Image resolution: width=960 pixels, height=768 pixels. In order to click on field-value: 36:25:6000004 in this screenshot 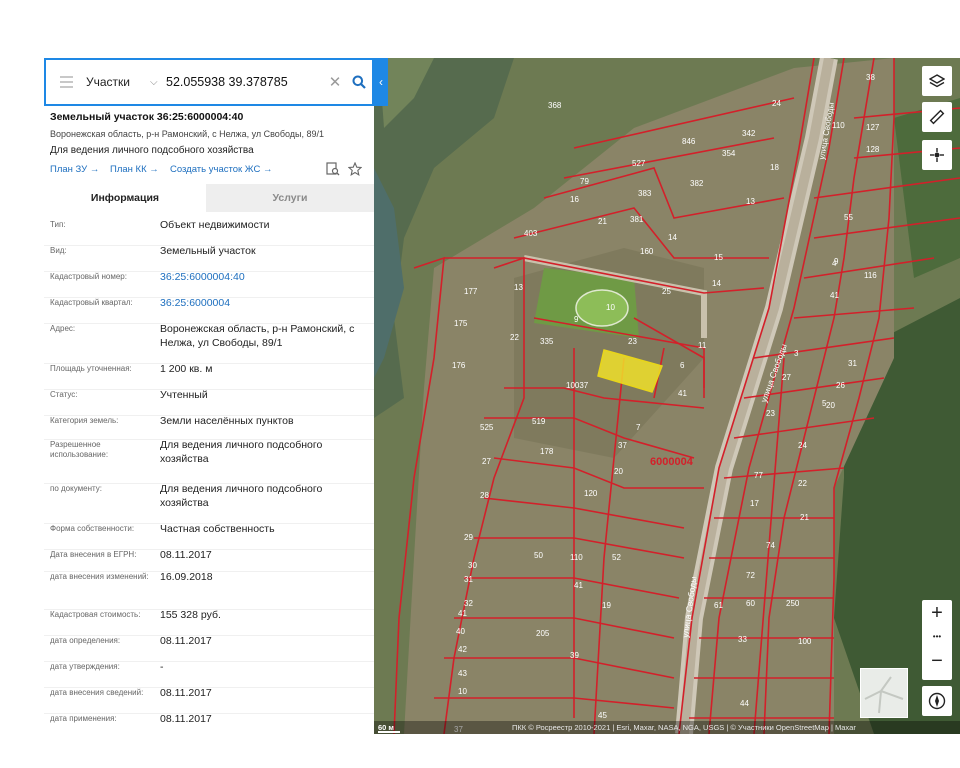, I will do `click(265, 303)`.